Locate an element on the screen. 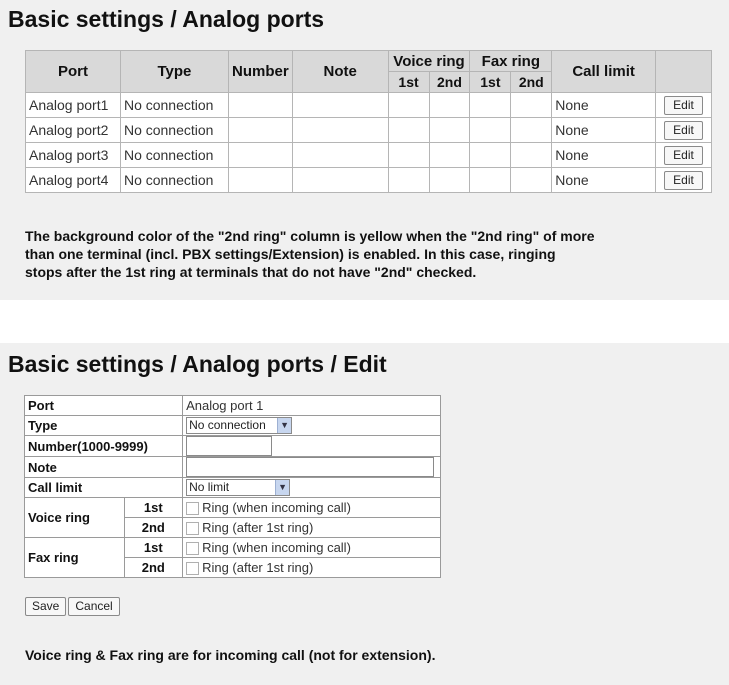  call-limit-select-value: No limit is located at coordinates (209, 487).